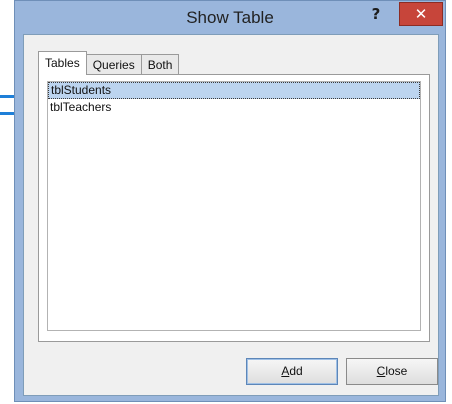 This screenshot has width=452, height=404. I want to click on close-button: Close, so click(392, 371).